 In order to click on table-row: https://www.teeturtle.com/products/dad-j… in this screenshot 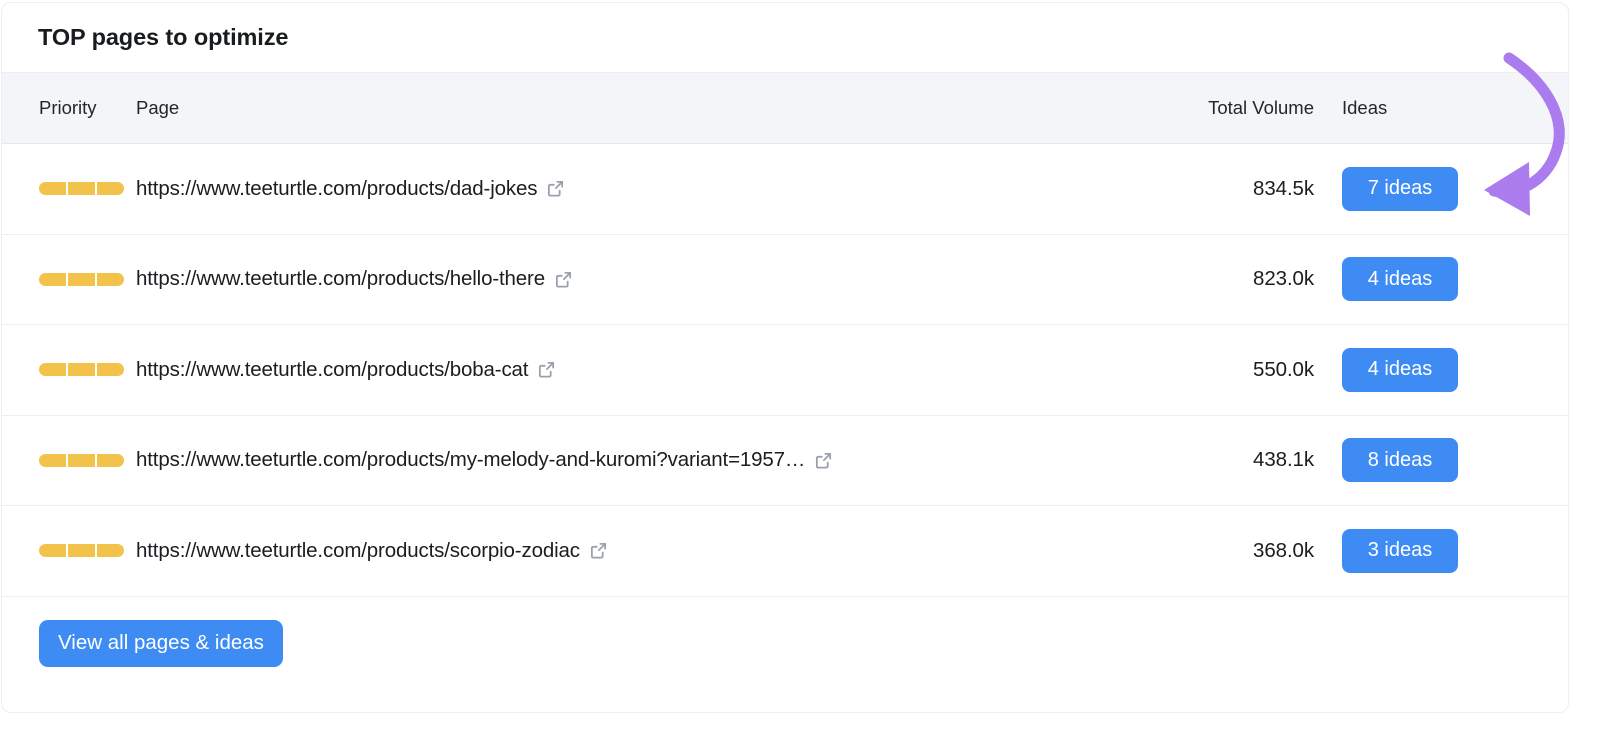, I will do `click(785, 189)`.